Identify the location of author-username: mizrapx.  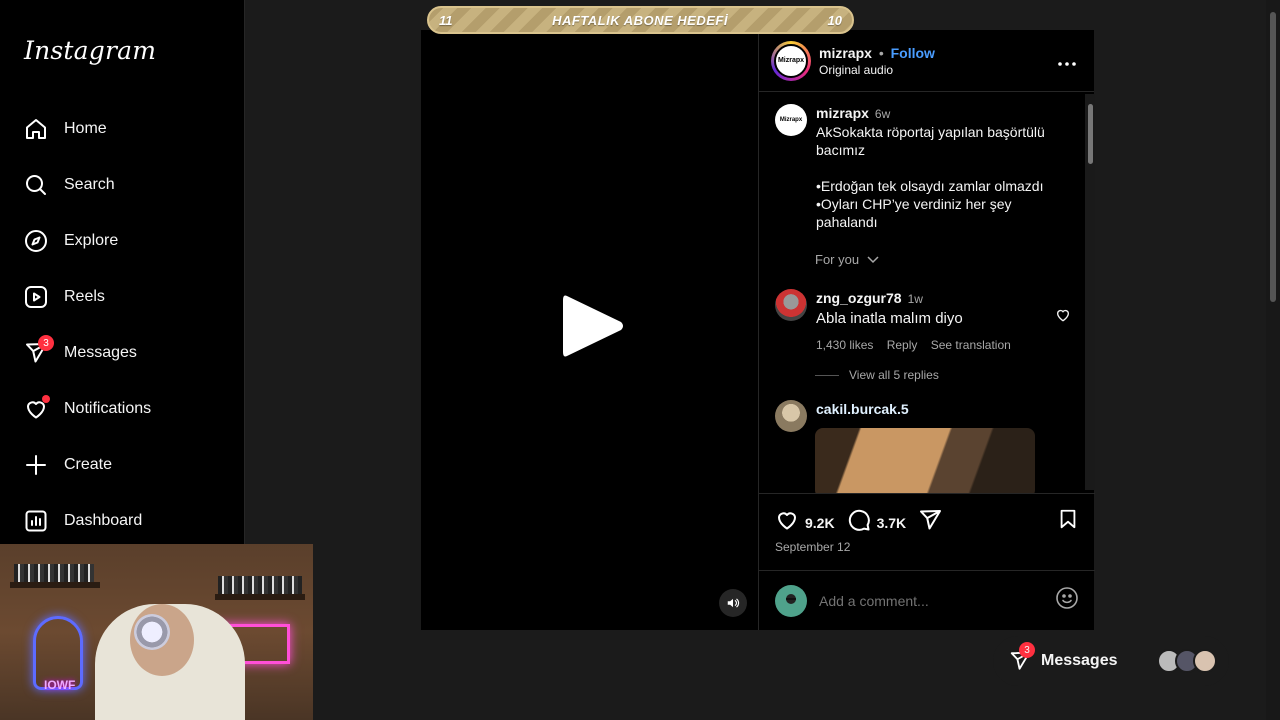
(845, 53).